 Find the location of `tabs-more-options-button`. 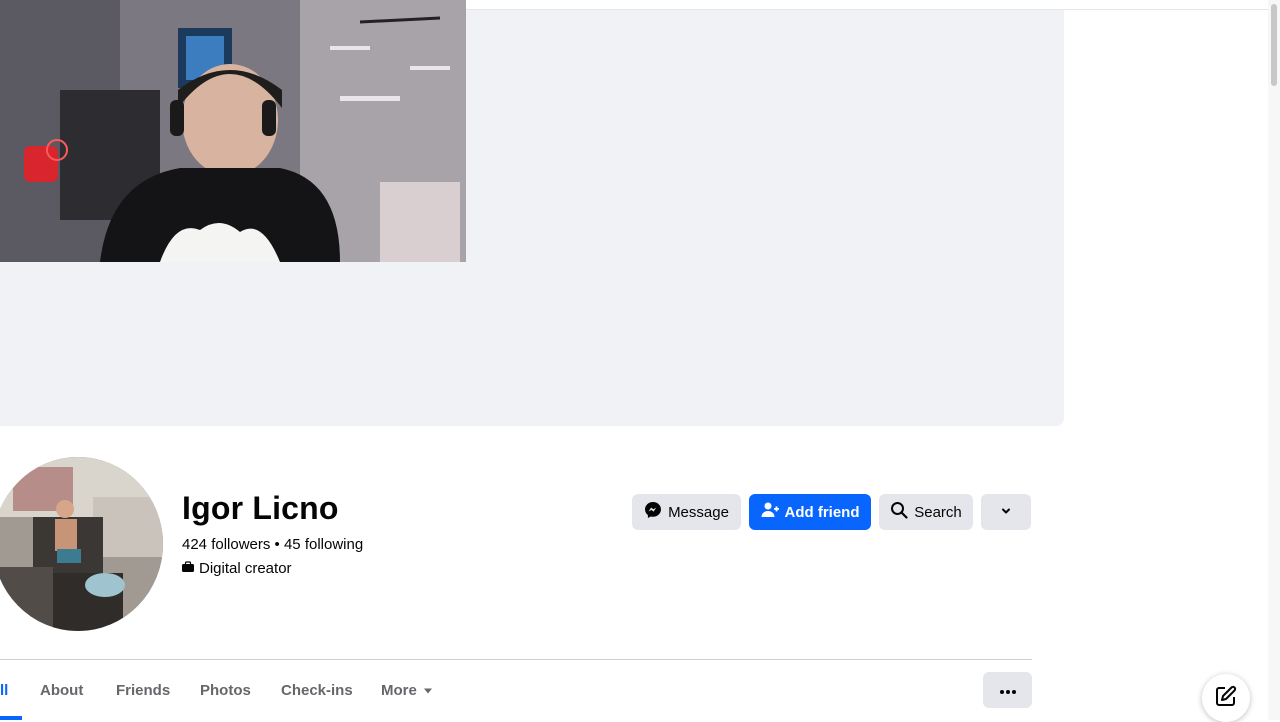

tabs-more-options-button is located at coordinates (1007, 690).